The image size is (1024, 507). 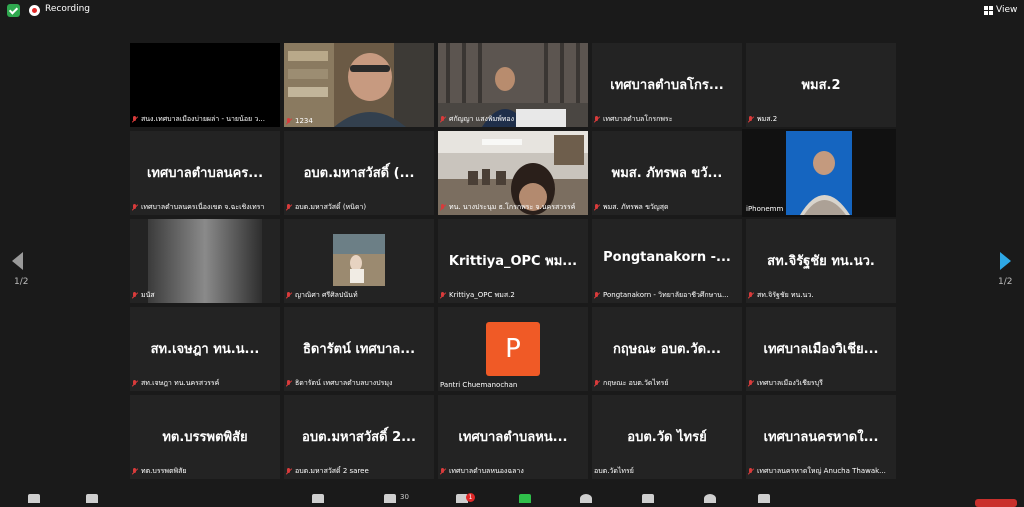 I want to click on participant-label: กฤษณะ อบต.วัดไทรย์, so click(x=667, y=383).